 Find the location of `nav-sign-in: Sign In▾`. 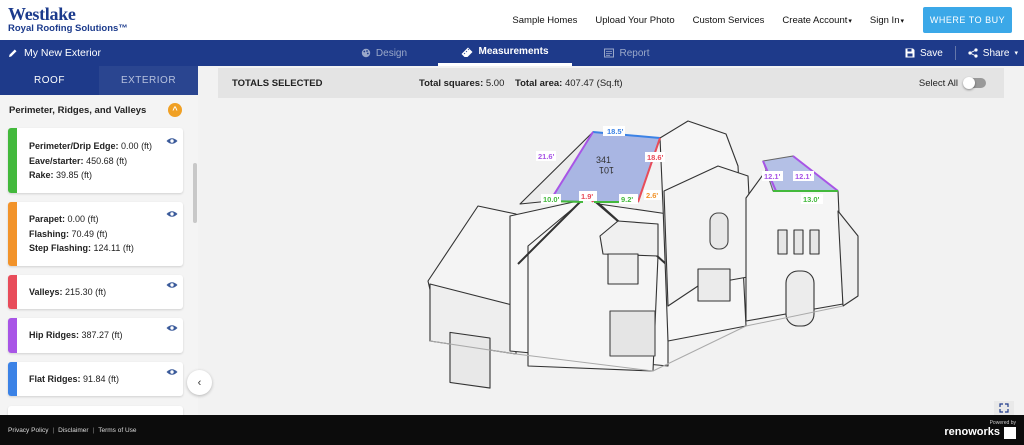

nav-sign-in: Sign In▾ is located at coordinates (887, 20).